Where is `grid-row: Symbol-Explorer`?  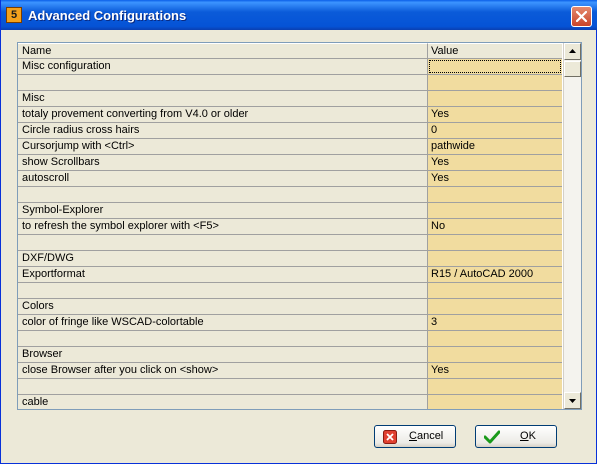
grid-row: Symbol-Explorer is located at coordinates (290, 211).